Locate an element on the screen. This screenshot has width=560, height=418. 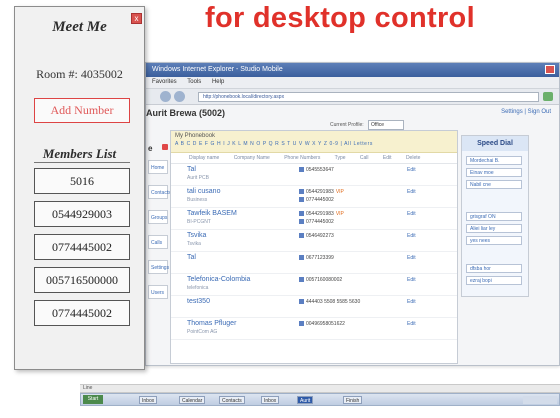
current-profile-select: Office (07744450...) is located at coordinates (386, 128).